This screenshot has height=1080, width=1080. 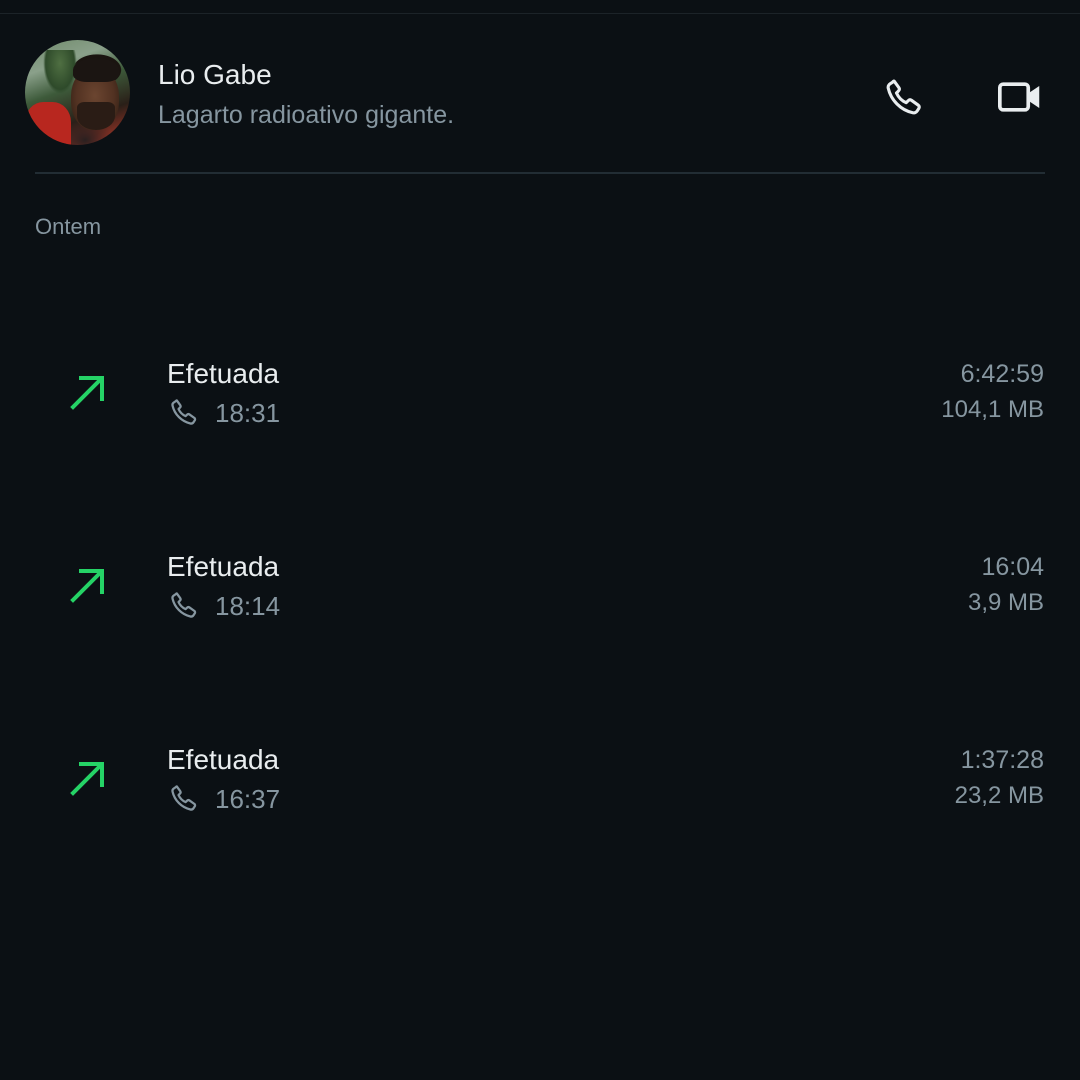 What do you see at coordinates (540, 173) in the screenshot?
I see `header-divider` at bounding box center [540, 173].